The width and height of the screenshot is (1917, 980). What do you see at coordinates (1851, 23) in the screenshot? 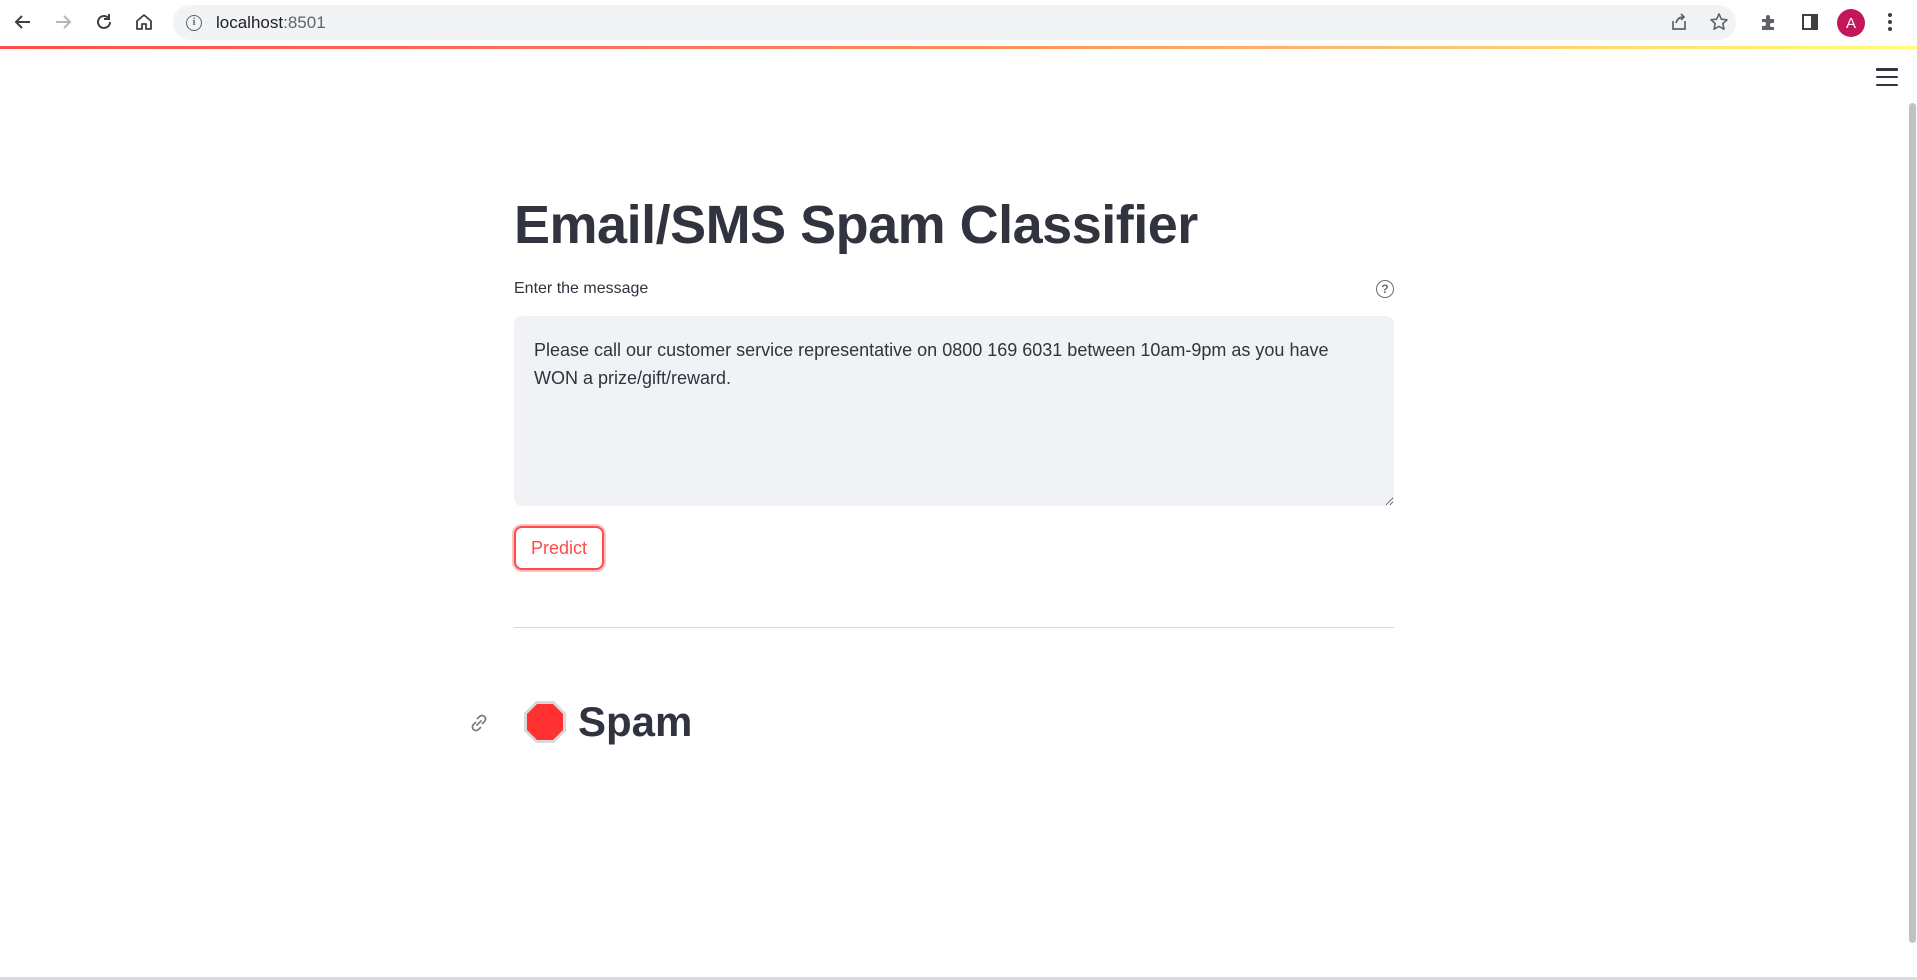
I see `profile-avatar: A` at bounding box center [1851, 23].